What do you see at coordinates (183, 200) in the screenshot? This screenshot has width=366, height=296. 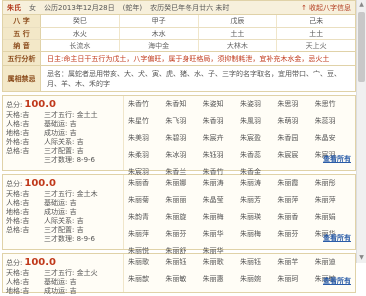 I see `name-link: 朱丽丽` at bounding box center [183, 200].